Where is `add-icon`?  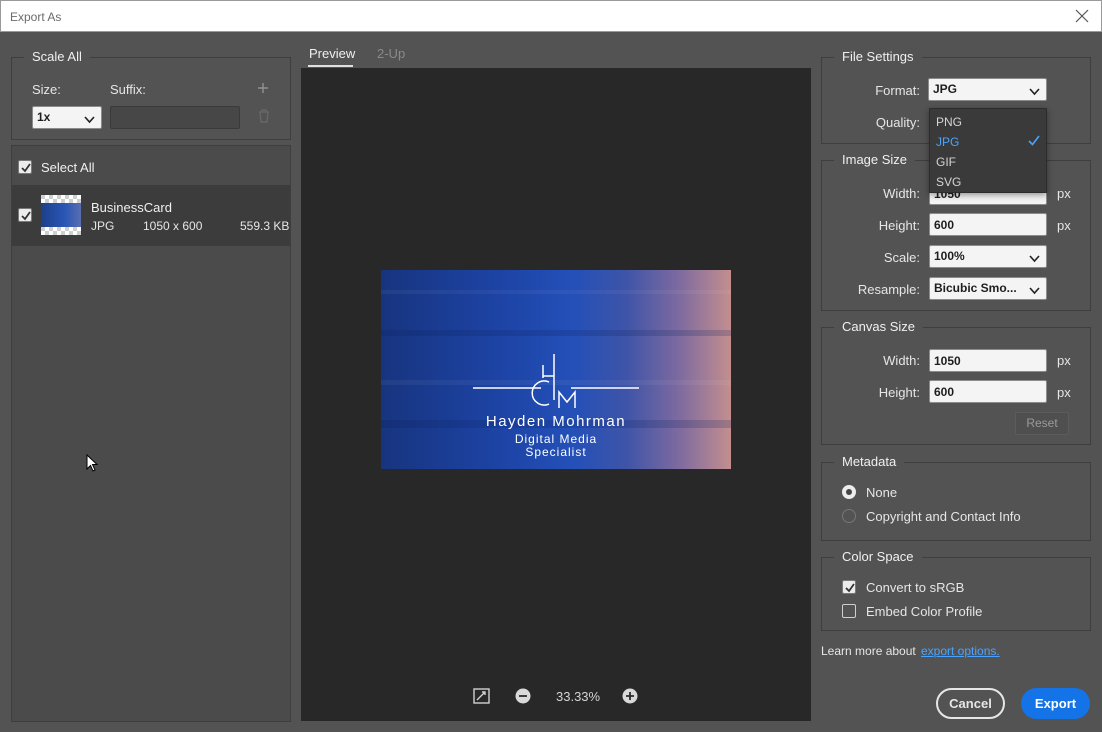 add-icon is located at coordinates (263, 88).